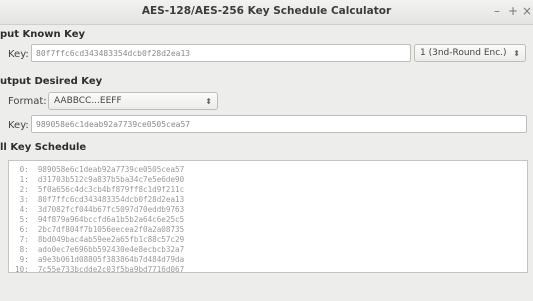  I want to click on schedule-row: 10: 7c55e733bcdde2c03f5ba9bd7716d067, so click(100, 269).